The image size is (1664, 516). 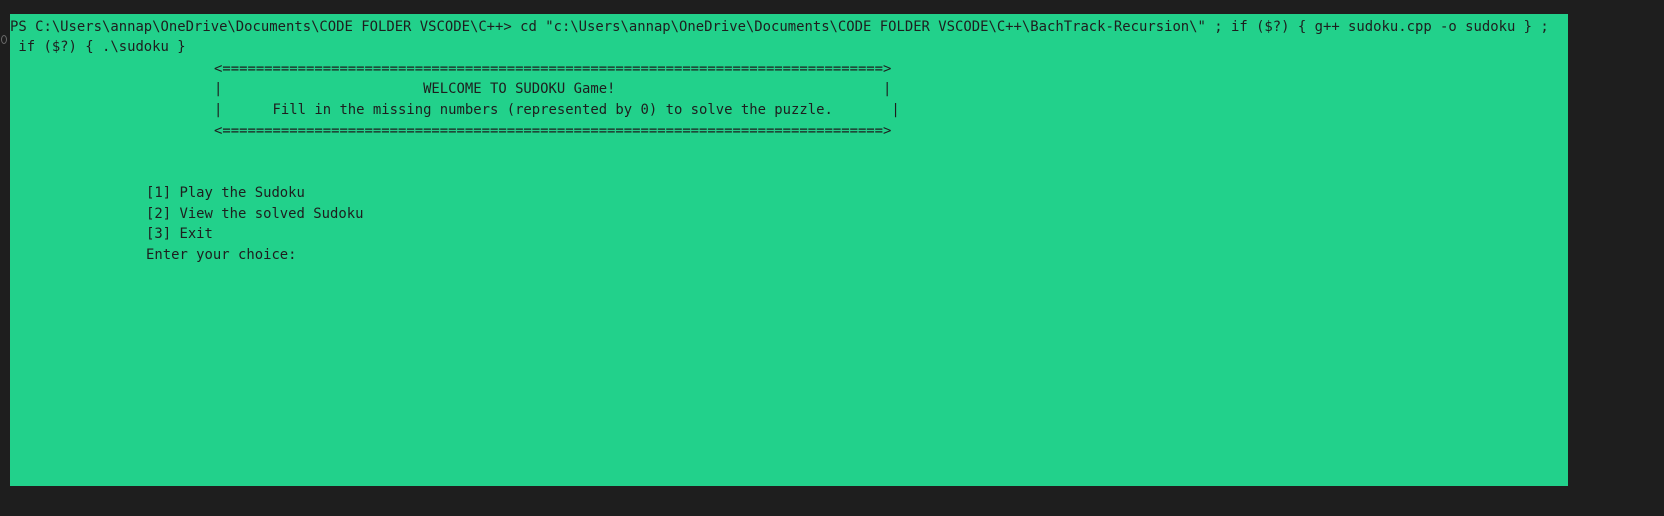 What do you see at coordinates (1616, 250) in the screenshot?
I see `panel-right-edge` at bounding box center [1616, 250].